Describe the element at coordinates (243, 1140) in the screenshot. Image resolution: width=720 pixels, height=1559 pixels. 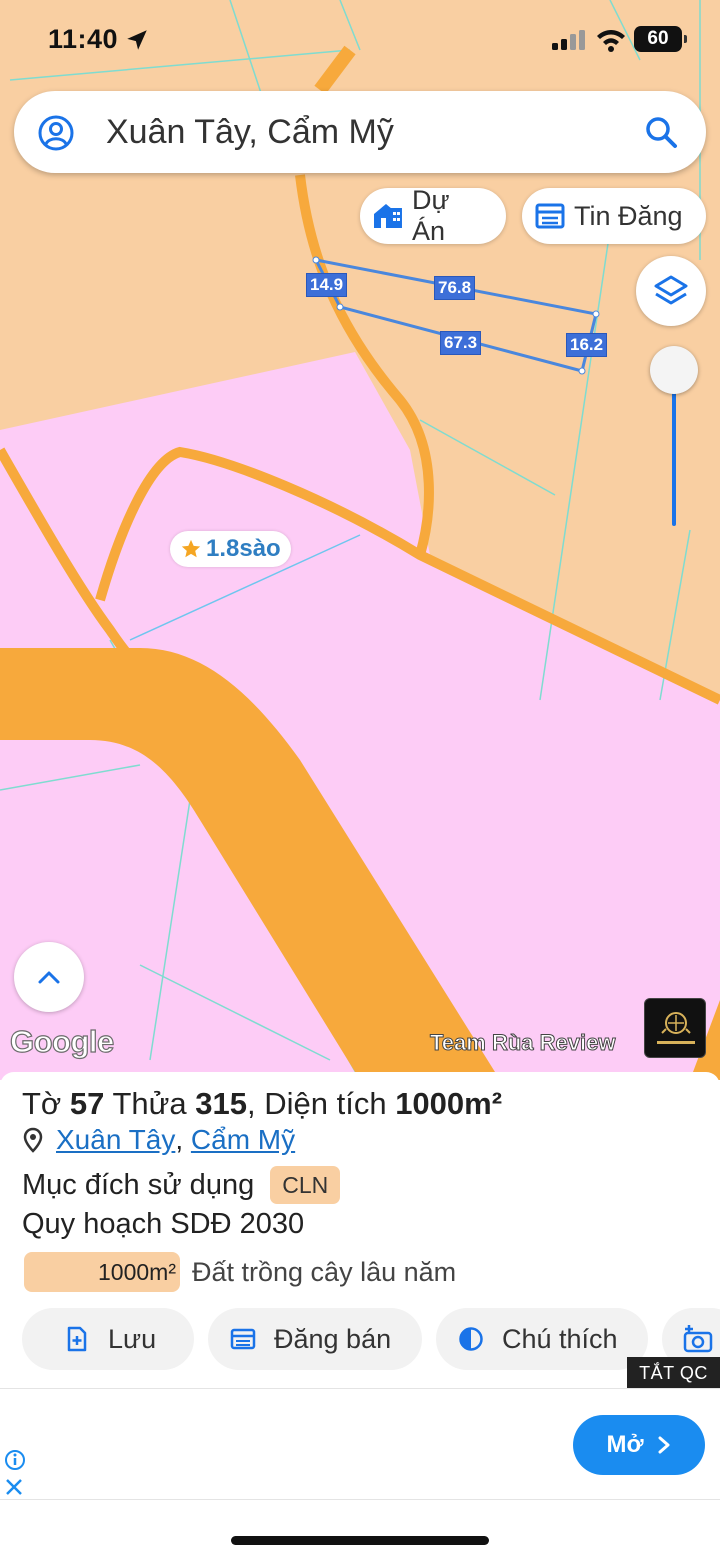
I see `district-link: Cẩm Mỹ` at that location.